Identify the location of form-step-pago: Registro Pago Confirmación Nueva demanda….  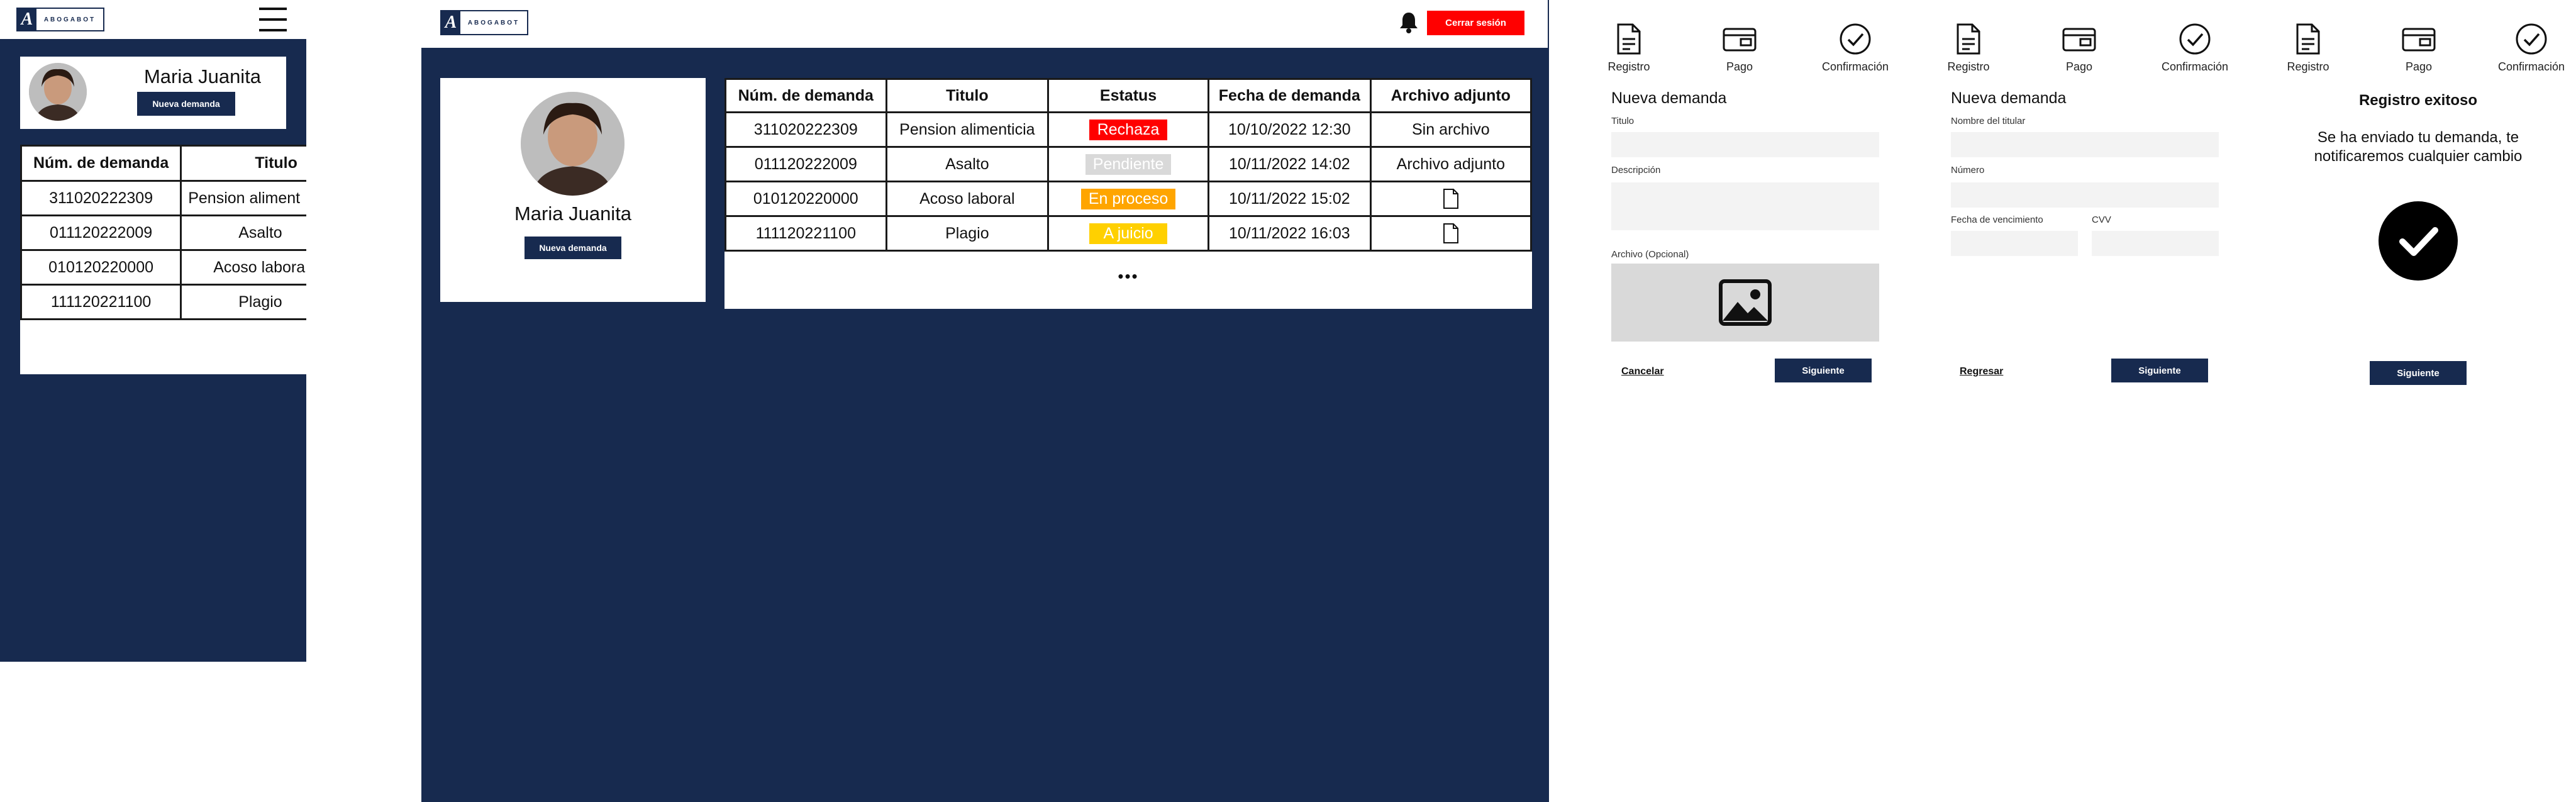
(2107, 204).